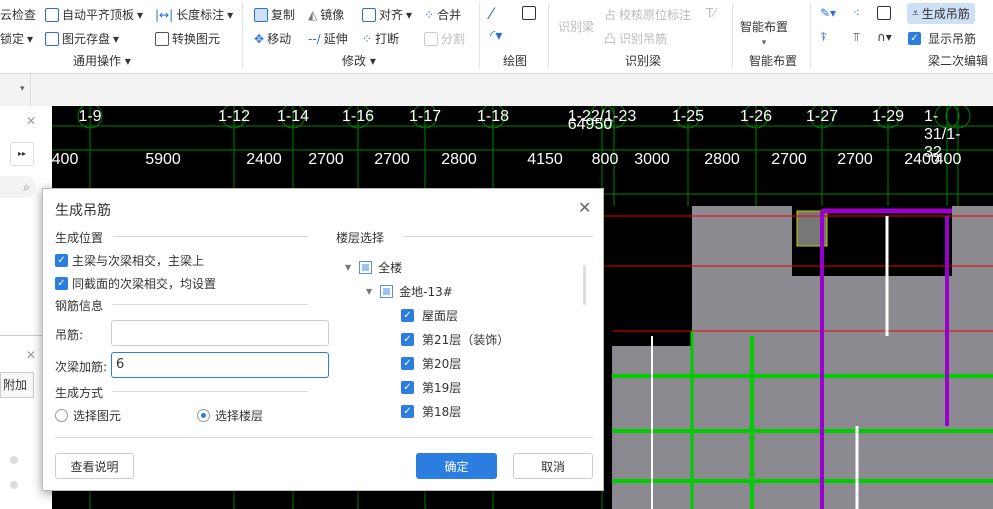 The height and width of the screenshot is (509, 993). What do you see at coordinates (220, 365) in the screenshot?
I see `extra-rebar-input: 6` at bounding box center [220, 365].